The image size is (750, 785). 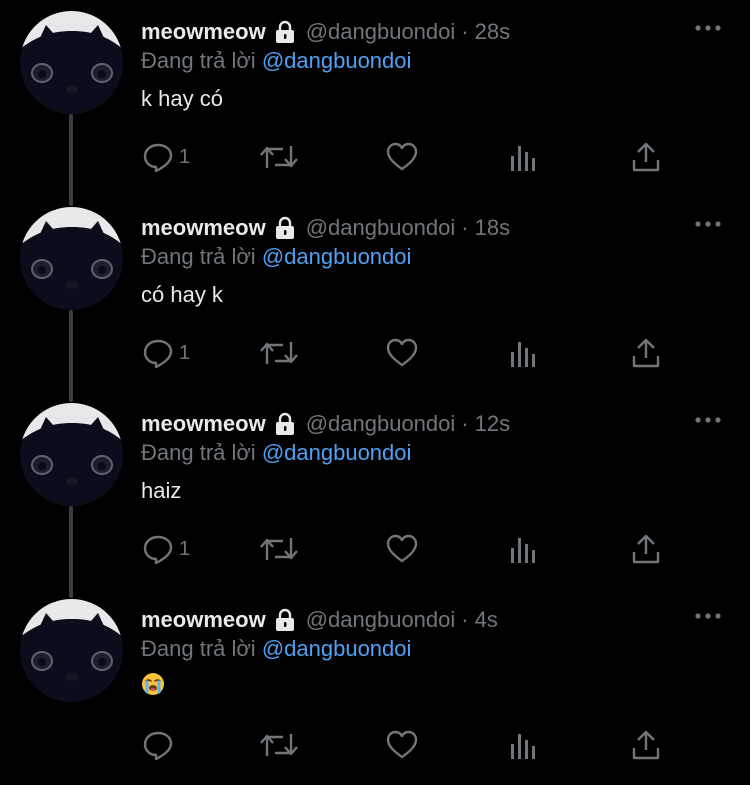 I want to click on timestamp: 18s, so click(x=492, y=228).